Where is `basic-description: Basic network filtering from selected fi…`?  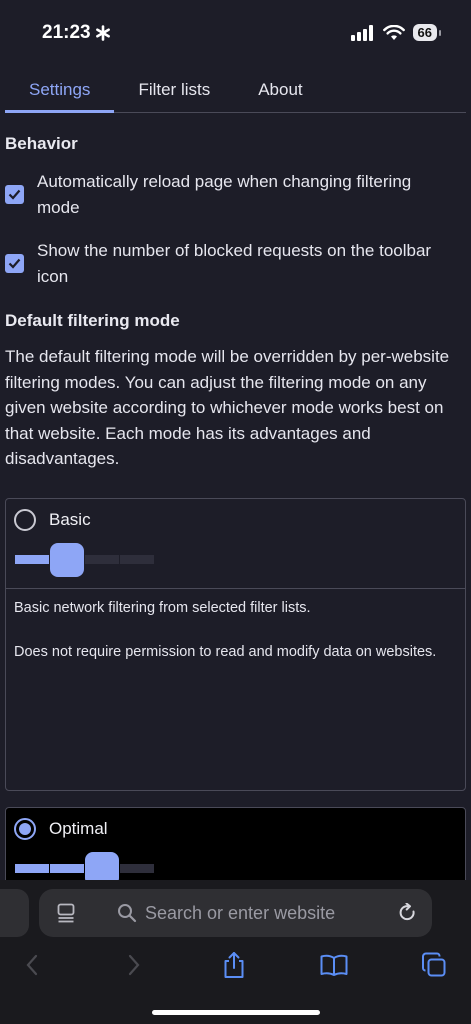 basic-description: Basic network filtering from selected fi… is located at coordinates (235, 625).